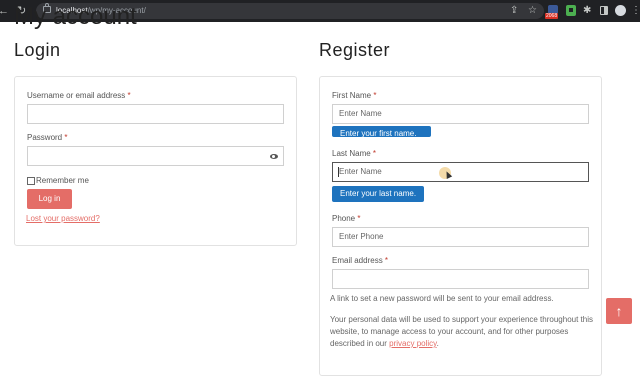  I want to click on profile-avatar, so click(620, 10).